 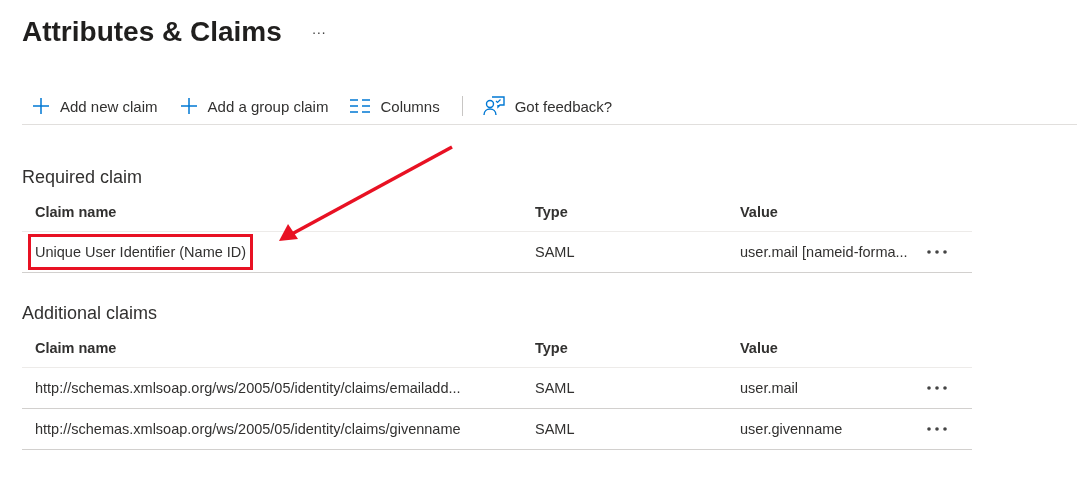 What do you see at coordinates (360, 106) in the screenshot?
I see `list-icon` at bounding box center [360, 106].